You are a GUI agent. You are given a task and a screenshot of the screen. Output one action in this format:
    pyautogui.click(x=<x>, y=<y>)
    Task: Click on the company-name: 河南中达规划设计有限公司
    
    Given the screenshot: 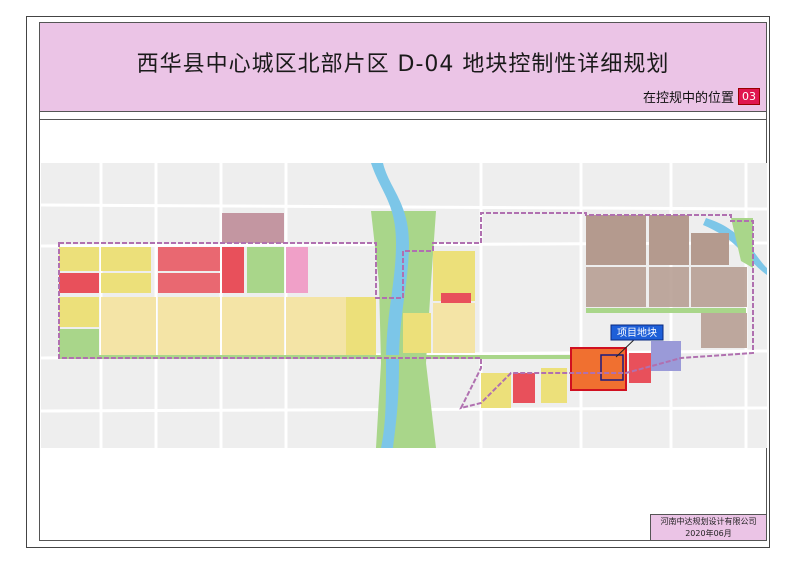 What is the action you would take?
    pyautogui.click(x=708, y=521)
    